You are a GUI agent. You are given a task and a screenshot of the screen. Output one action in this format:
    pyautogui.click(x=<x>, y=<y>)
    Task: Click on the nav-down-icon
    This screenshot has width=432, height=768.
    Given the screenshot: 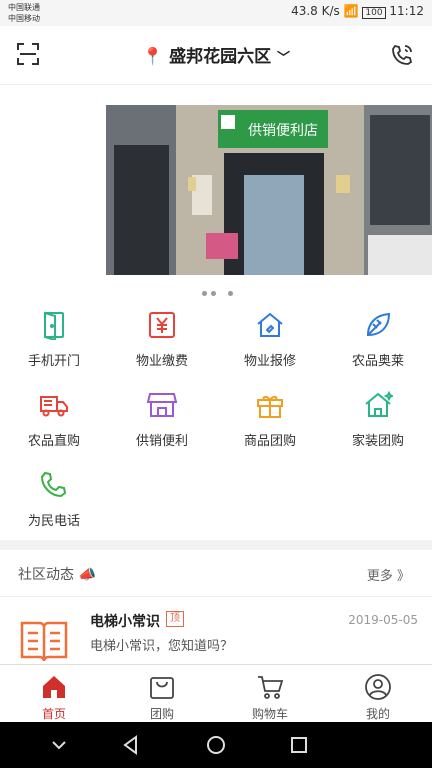 What is the action you would take?
    pyautogui.click(x=59, y=745)
    